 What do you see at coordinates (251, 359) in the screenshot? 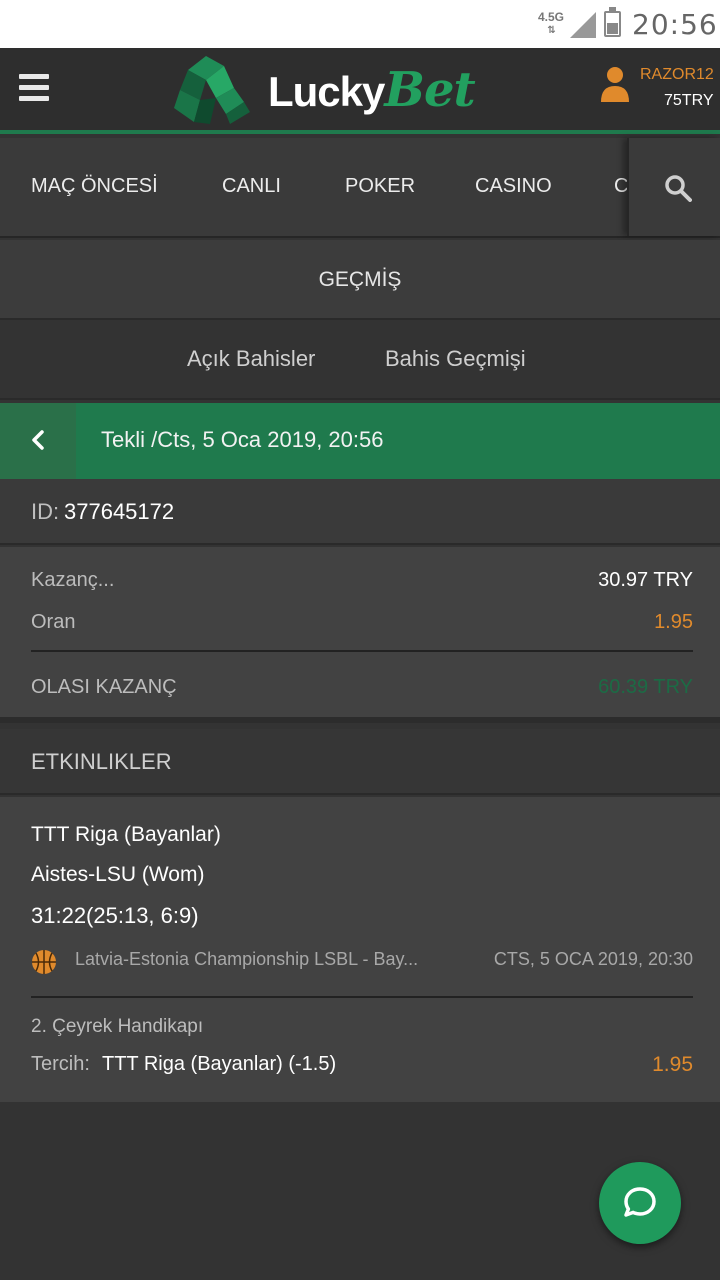
I see `tab-acik-bahisler: Açık Bahisler` at bounding box center [251, 359].